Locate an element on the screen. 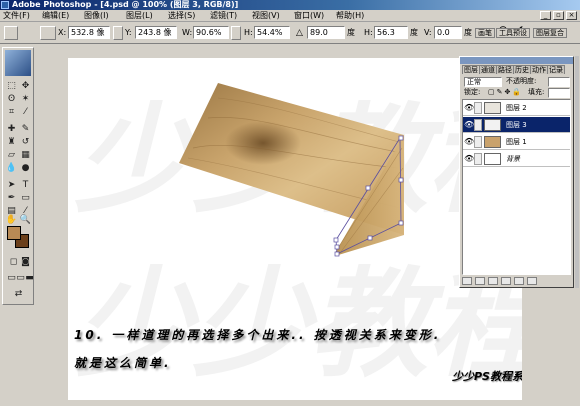 Image resolution: width=580 pixels, height=406 pixels. well-tab-layer-comps: 图层复合 is located at coordinates (550, 33).